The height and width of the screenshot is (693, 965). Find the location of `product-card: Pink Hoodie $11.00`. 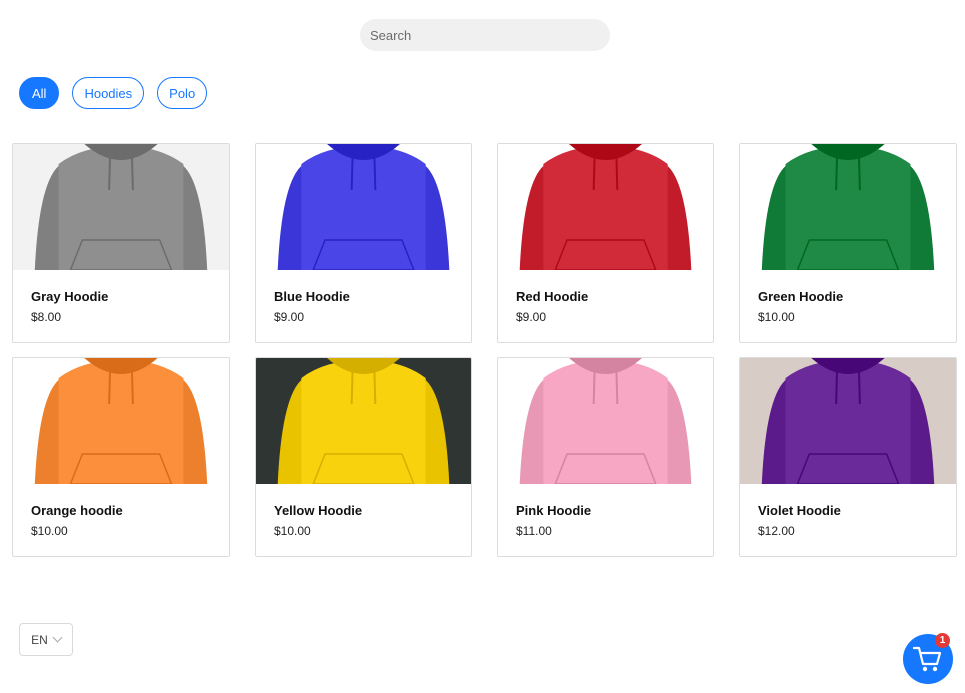

product-card: Pink Hoodie $11.00 is located at coordinates (605, 457).